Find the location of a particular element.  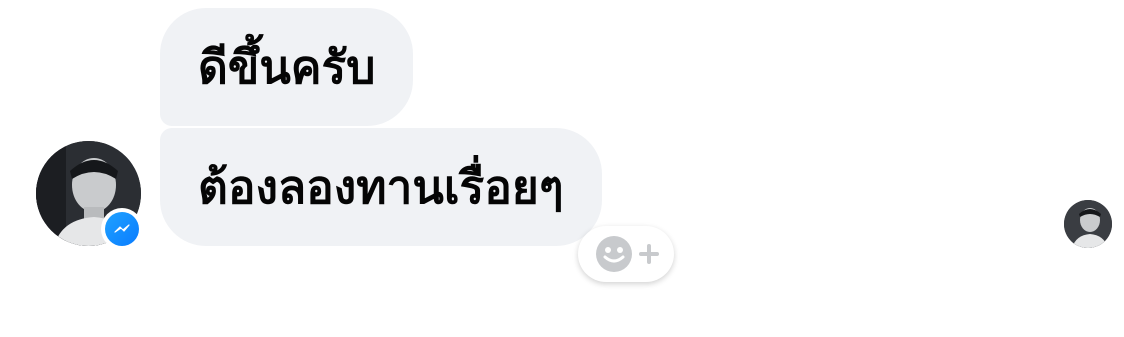

messenger-icon is located at coordinates (122, 229).